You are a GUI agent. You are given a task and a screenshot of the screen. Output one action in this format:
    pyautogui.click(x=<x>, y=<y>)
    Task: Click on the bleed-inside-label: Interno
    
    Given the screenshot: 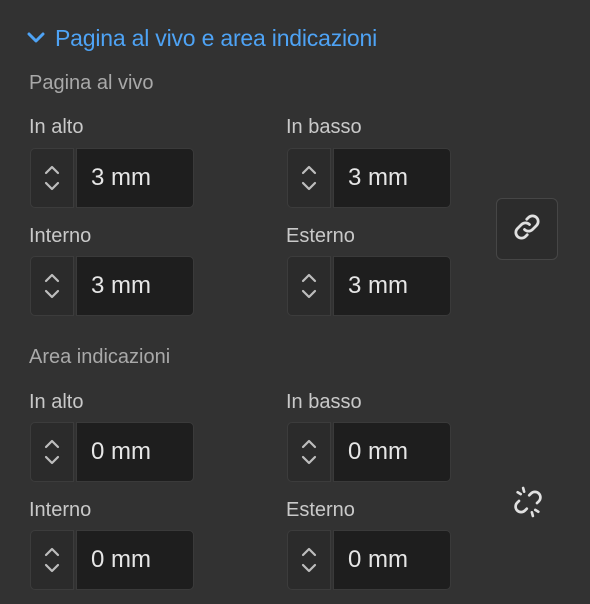 What is the action you would take?
    pyautogui.click(x=60, y=236)
    